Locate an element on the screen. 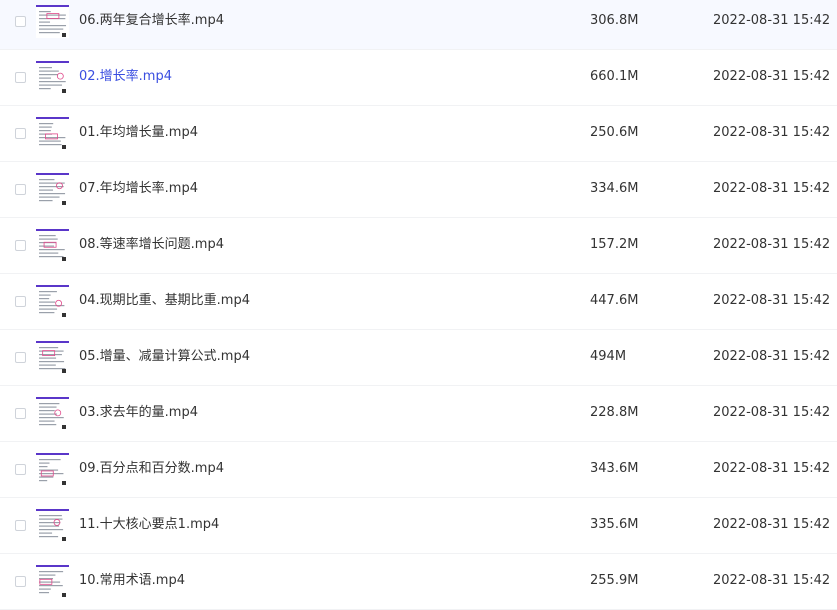 This screenshot has width=837, height=610. file-size: 250.6M is located at coordinates (614, 132).